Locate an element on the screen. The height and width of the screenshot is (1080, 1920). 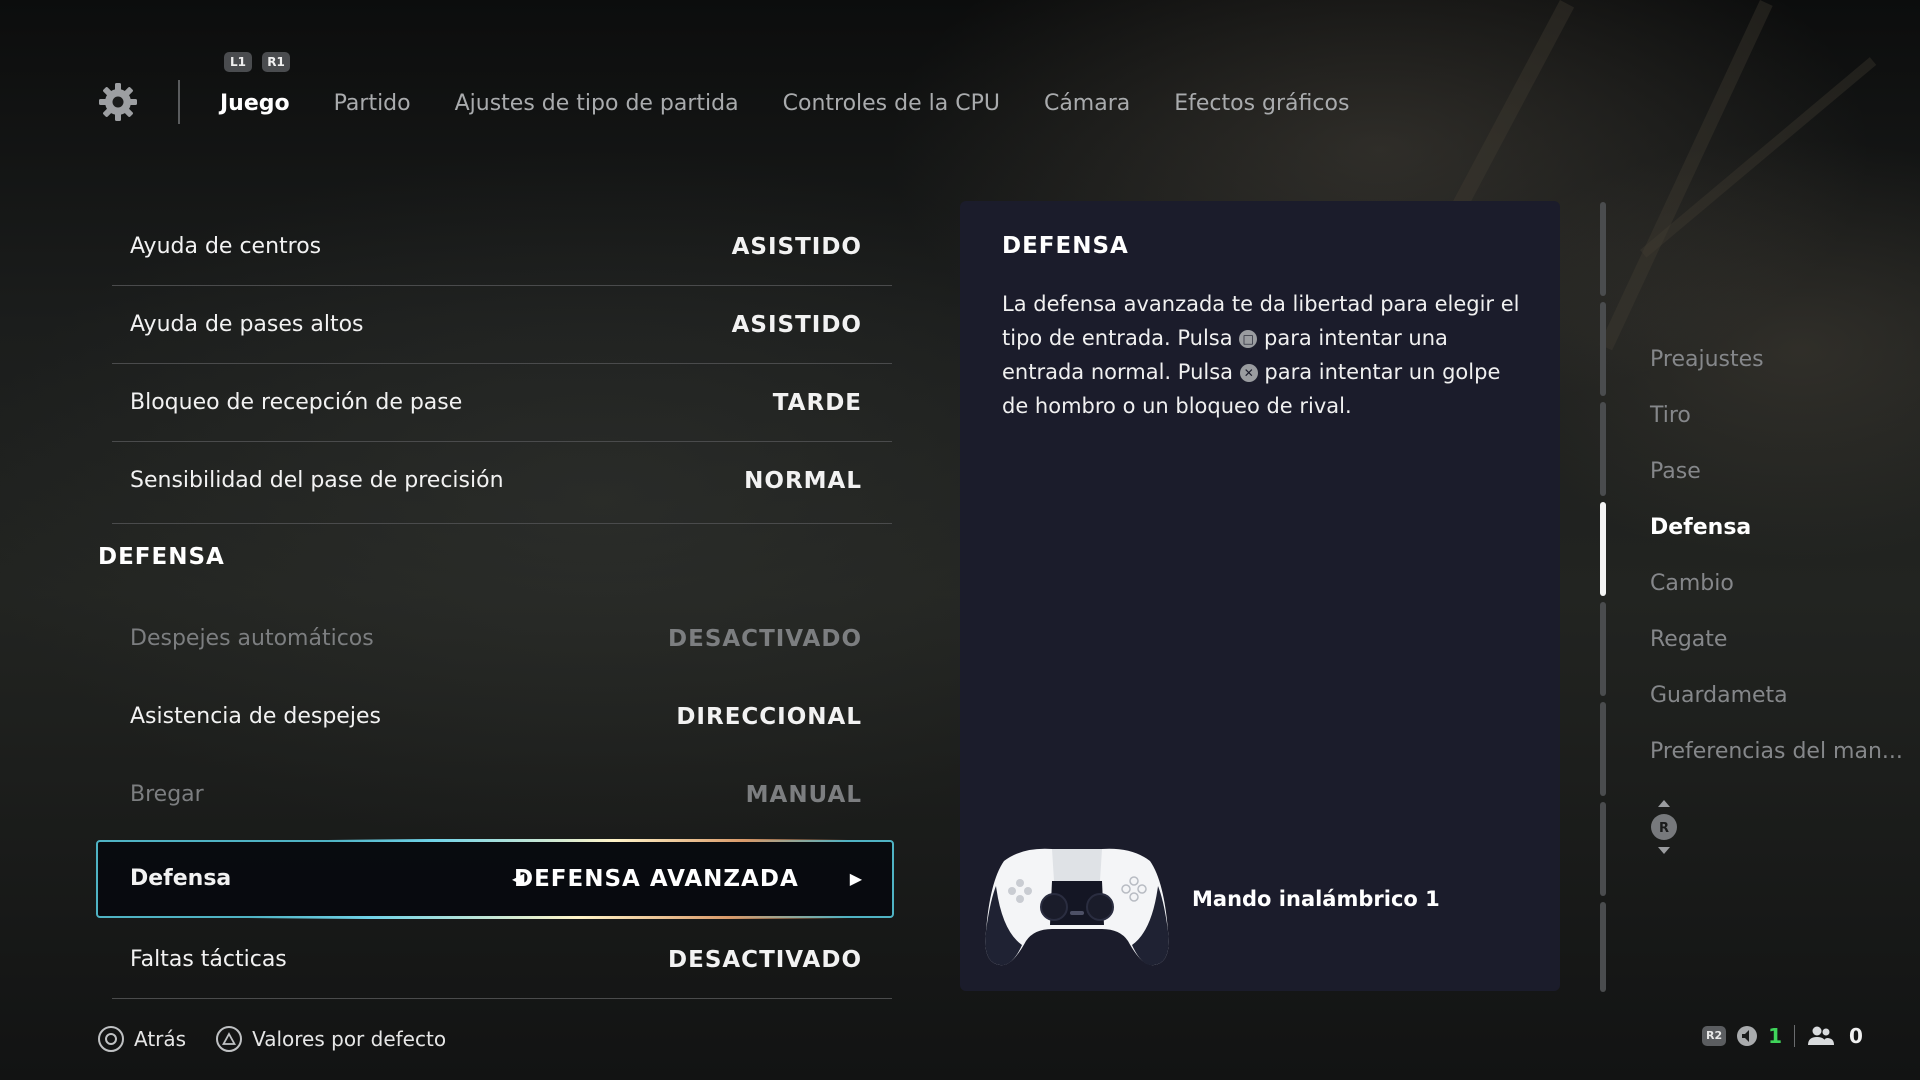
count-one: 1 is located at coordinates (1775, 1036).